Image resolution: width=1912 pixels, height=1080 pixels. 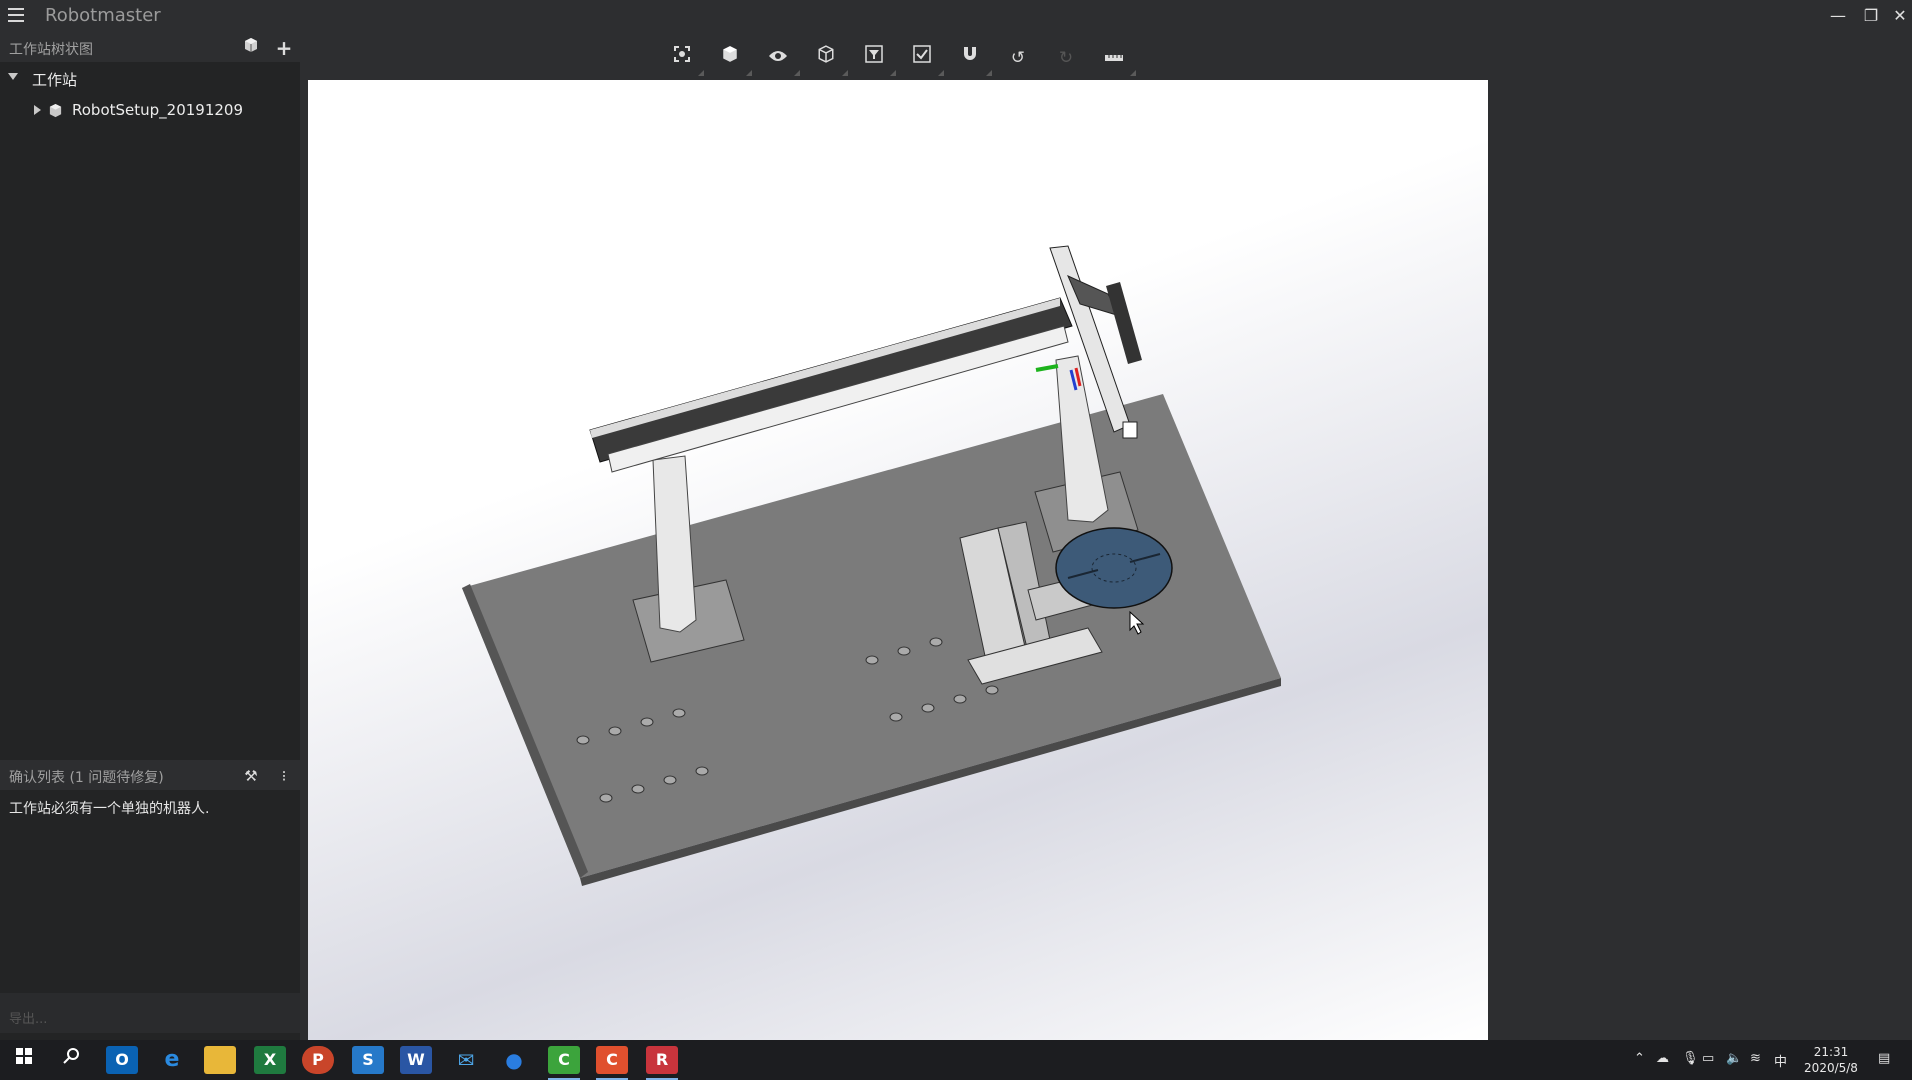 I want to click on redo-icon: ↻, so click(x=1066, y=58).